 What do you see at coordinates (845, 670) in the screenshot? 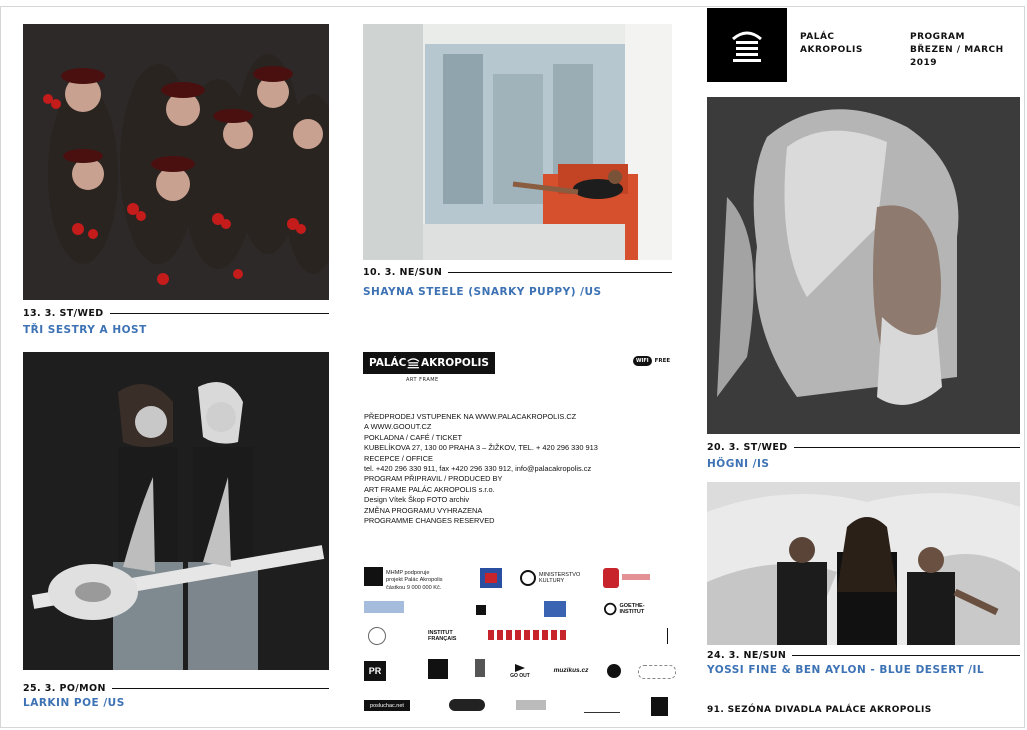
I see `event-title: YOSSI FINE & BEN AYLON - BLUE DESERT /IL` at bounding box center [845, 670].